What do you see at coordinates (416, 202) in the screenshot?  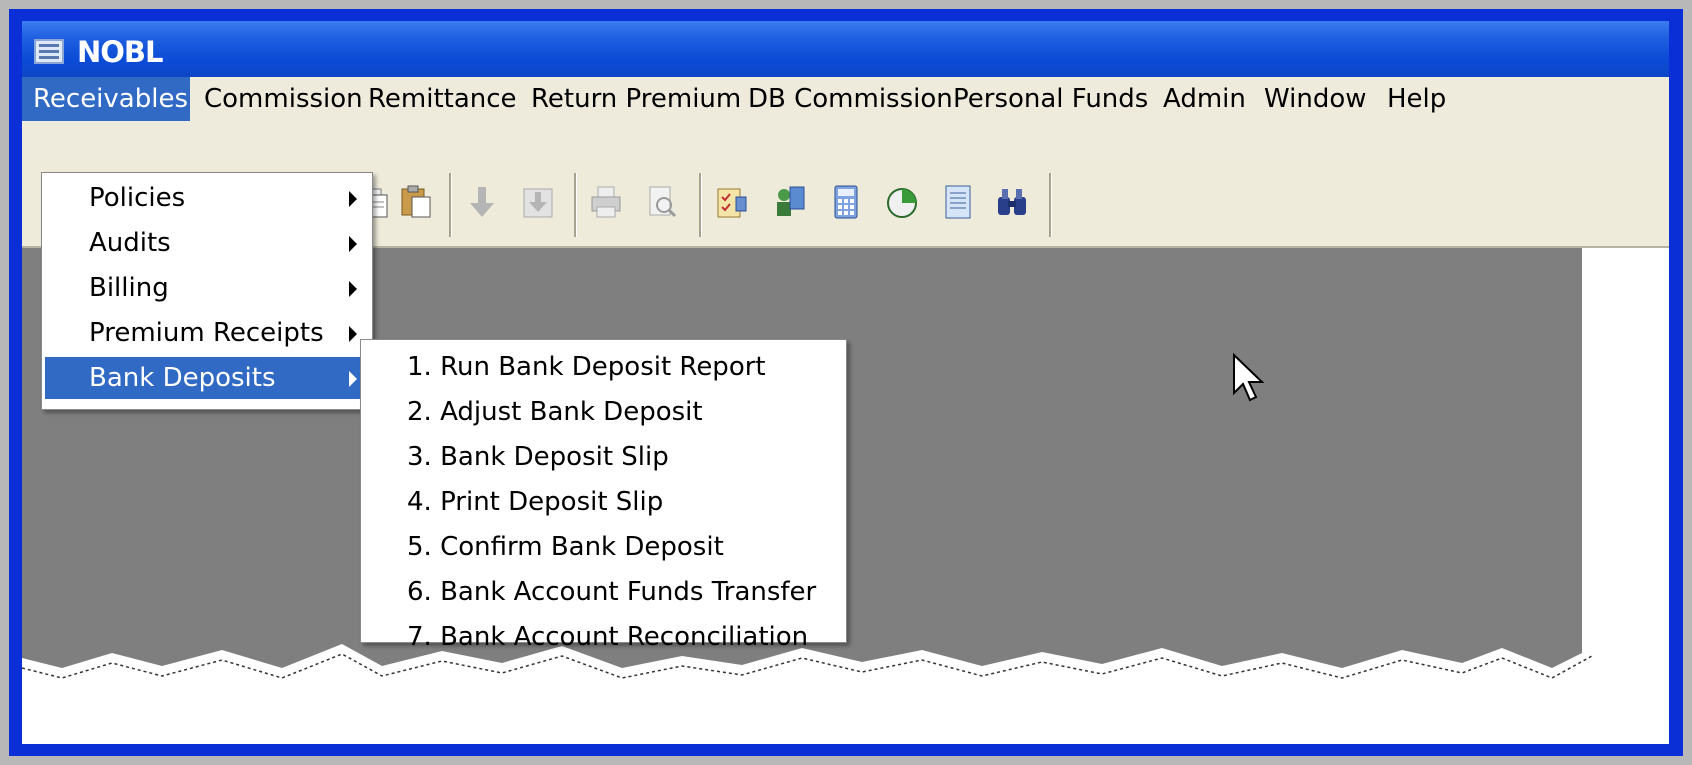 I see `paste-icon` at bounding box center [416, 202].